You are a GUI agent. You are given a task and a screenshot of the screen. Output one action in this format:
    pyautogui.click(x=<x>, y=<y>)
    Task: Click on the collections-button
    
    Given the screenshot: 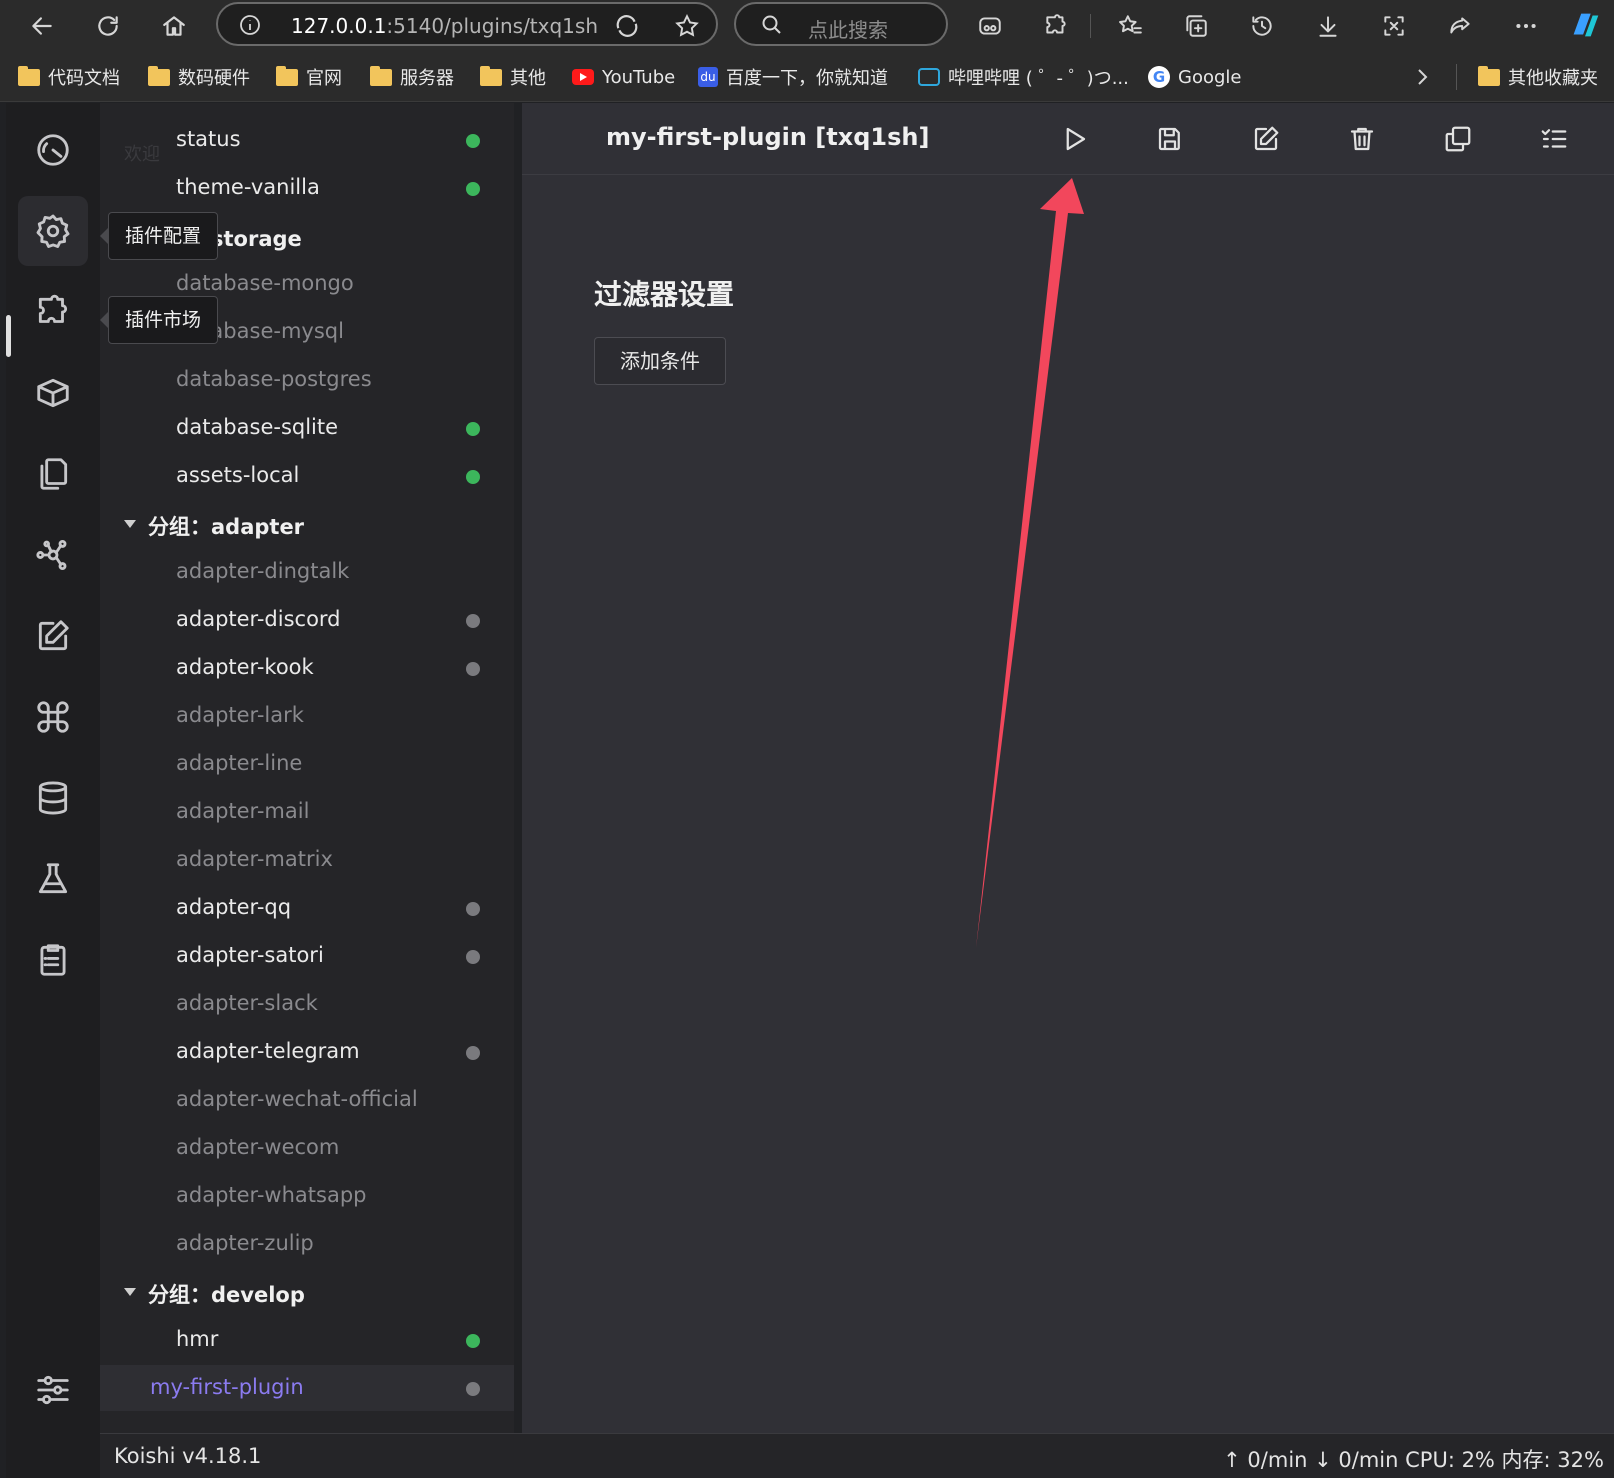 What is the action you would take?
    pyautogui.click(x=1196, y=26)
    